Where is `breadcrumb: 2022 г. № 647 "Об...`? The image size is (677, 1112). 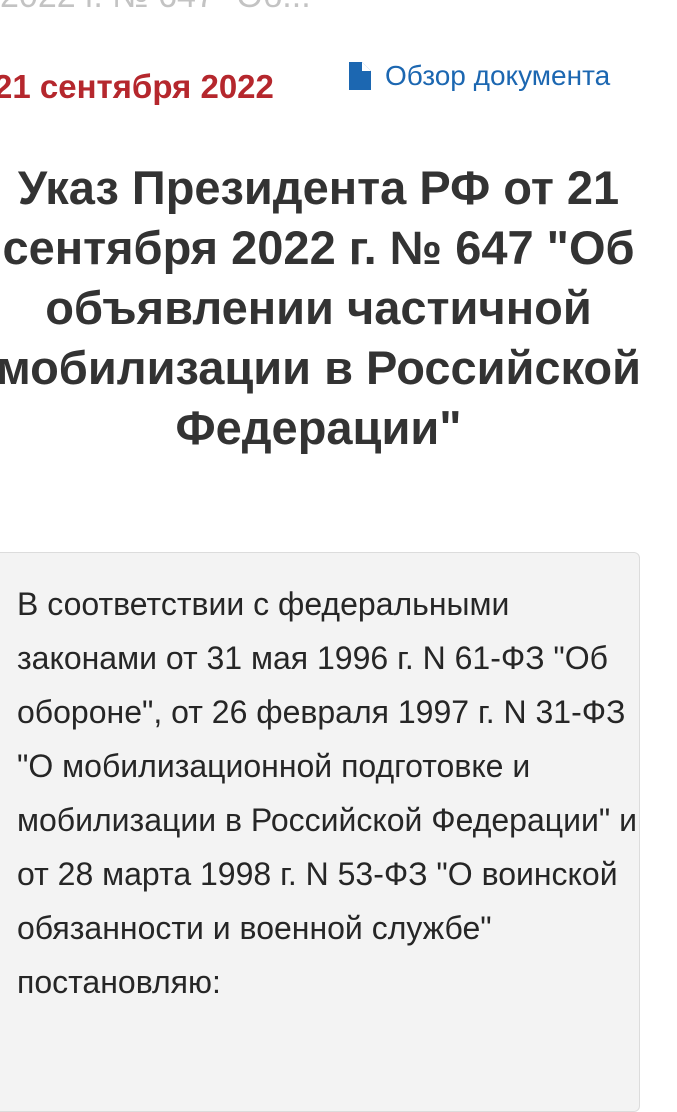
breadcrumb: 2022 г. № 647 "Об... is located at coordinates (155, 8).